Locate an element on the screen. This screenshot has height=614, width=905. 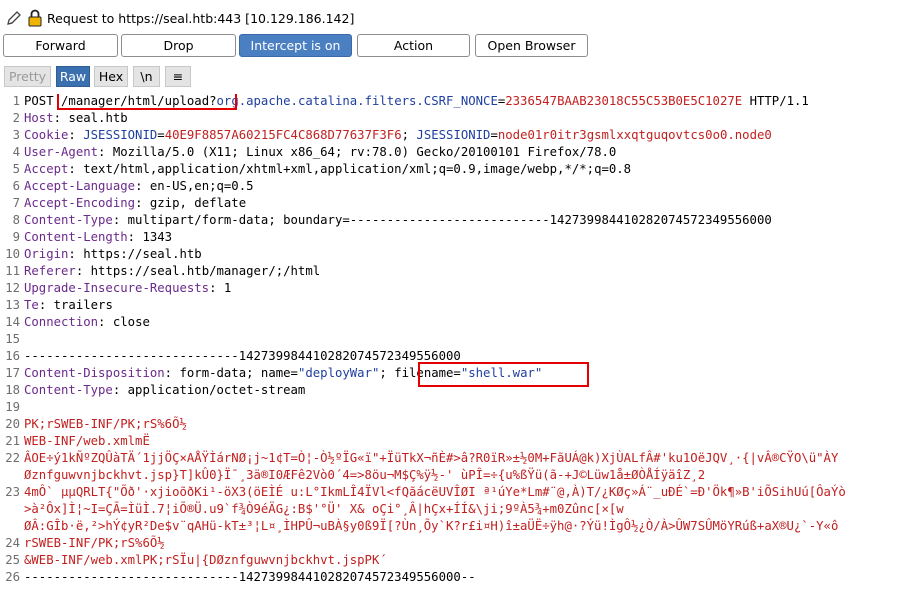
header-line: Host: seal.htb is located at coordinates (76, 118).